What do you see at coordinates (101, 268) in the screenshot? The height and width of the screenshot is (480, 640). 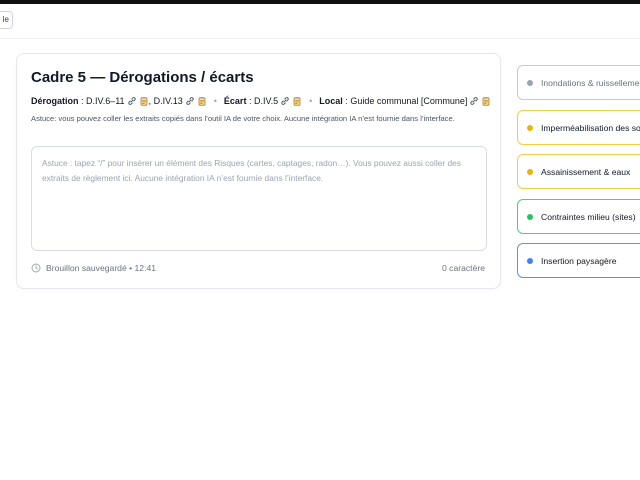 I see `save-status-text: Brouillon sauvegardé • 12:41` at bounding box center [101, 268].